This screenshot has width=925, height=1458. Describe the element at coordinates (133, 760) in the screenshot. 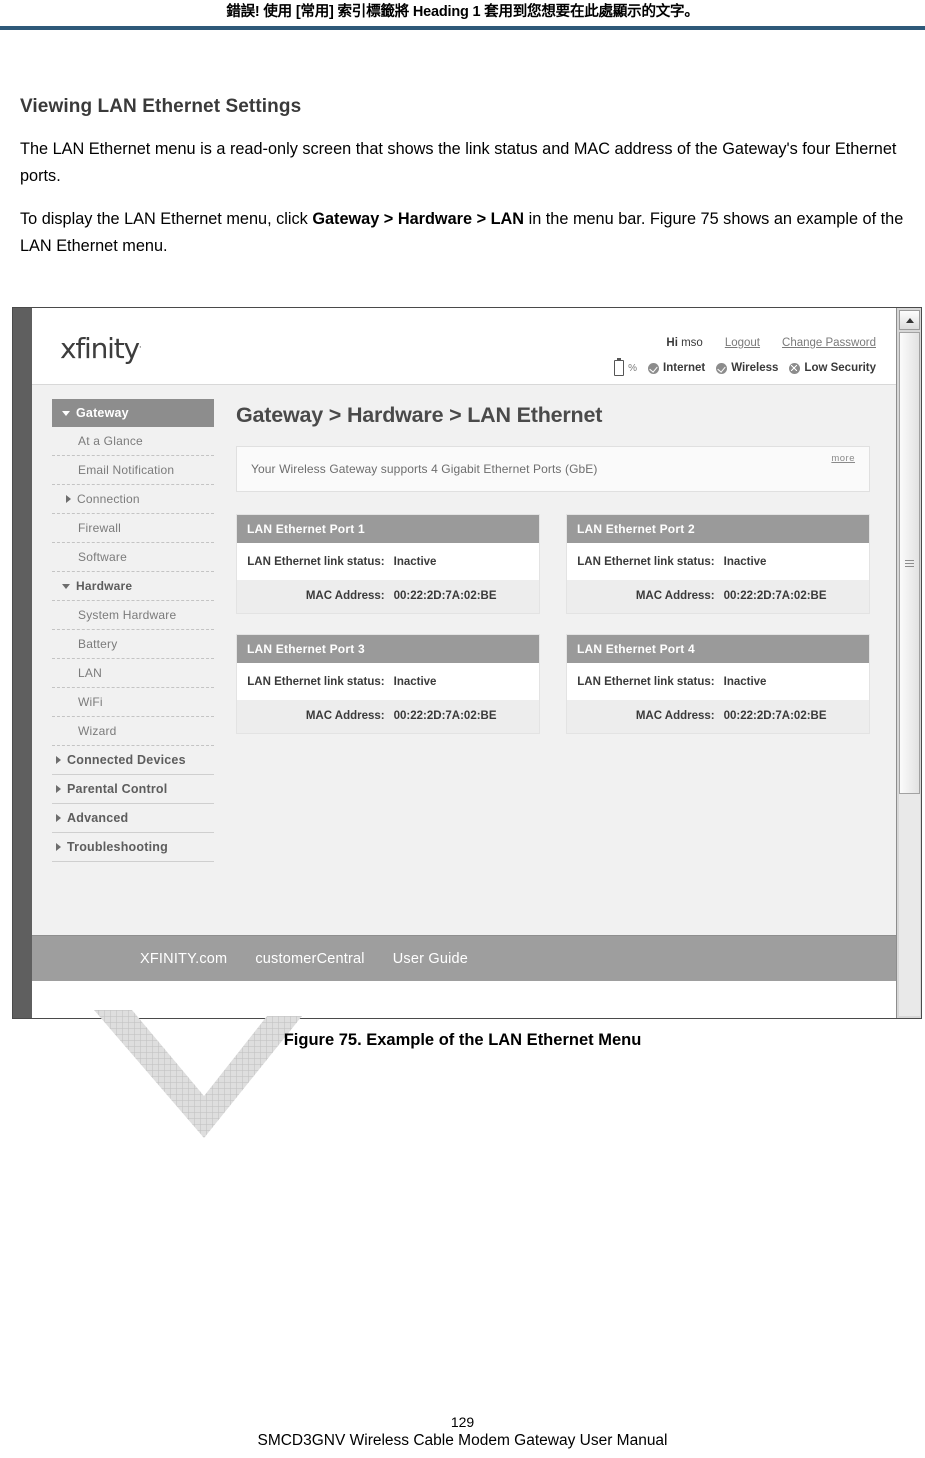

I see `sidebar-item-connected-devices: Connected Devices` at that location.